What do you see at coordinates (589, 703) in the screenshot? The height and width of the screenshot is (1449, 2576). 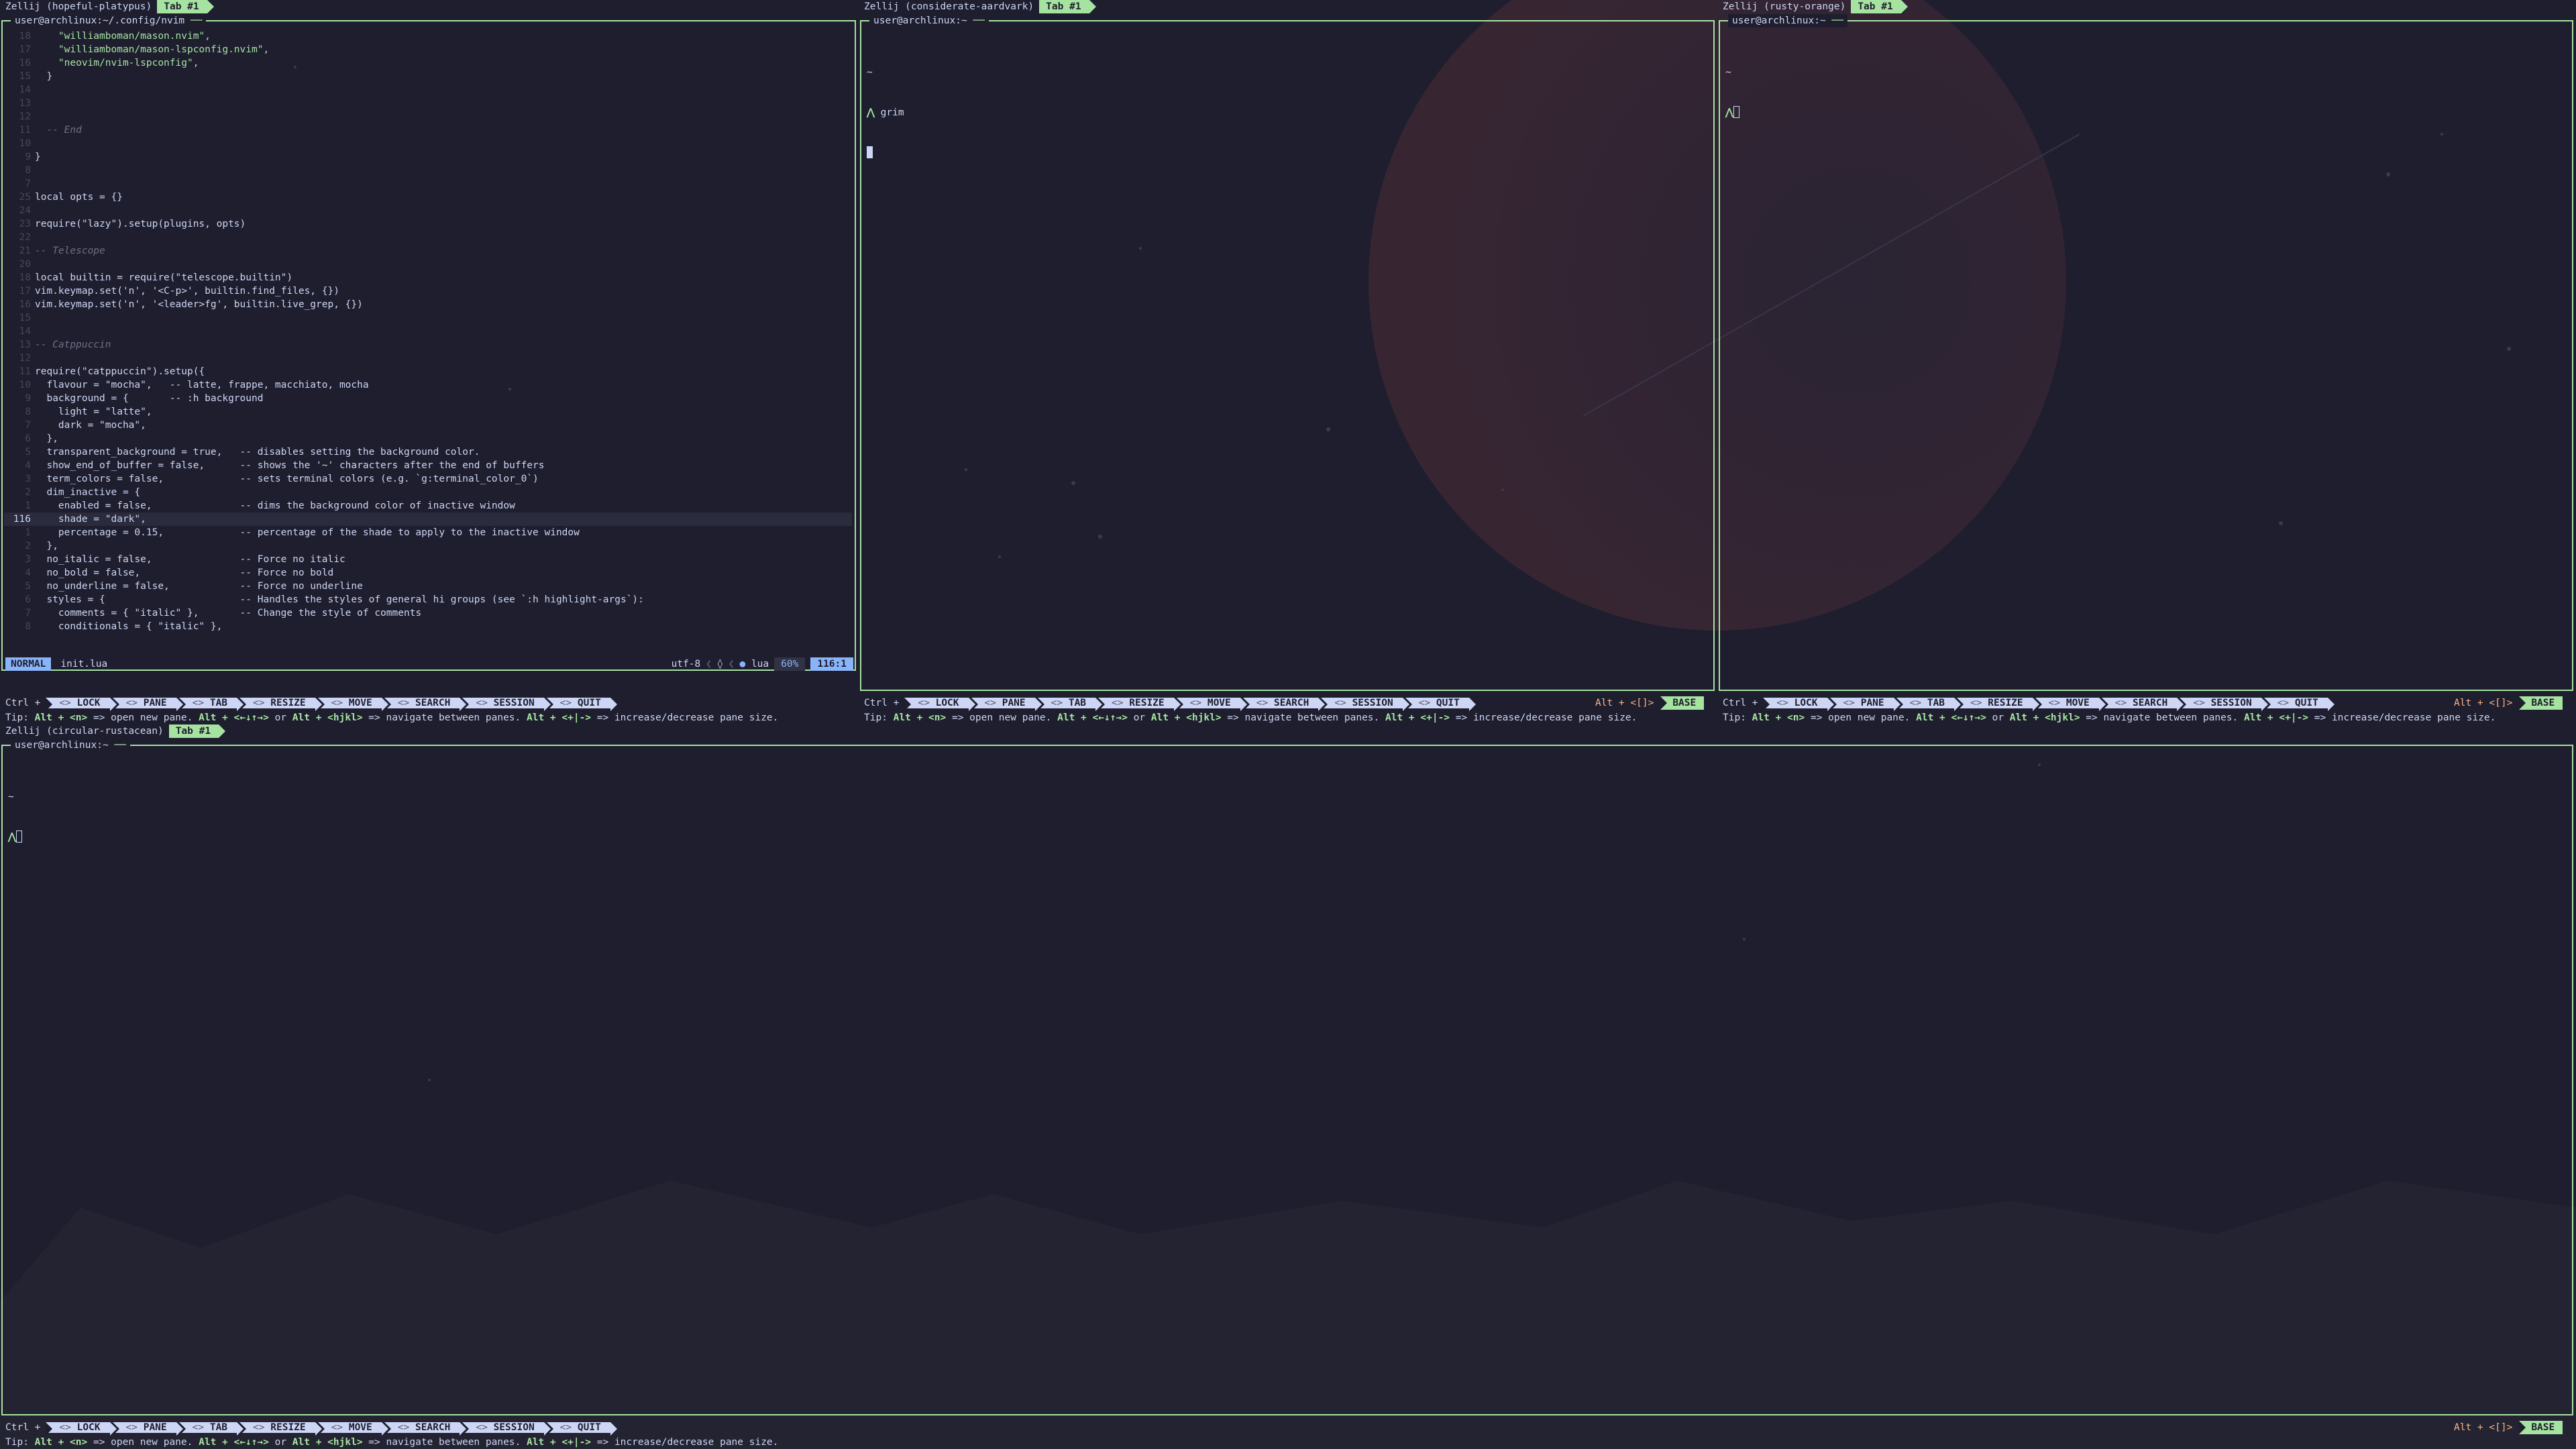 I see `key-label: QUIT` at bounding box center [589, 703].